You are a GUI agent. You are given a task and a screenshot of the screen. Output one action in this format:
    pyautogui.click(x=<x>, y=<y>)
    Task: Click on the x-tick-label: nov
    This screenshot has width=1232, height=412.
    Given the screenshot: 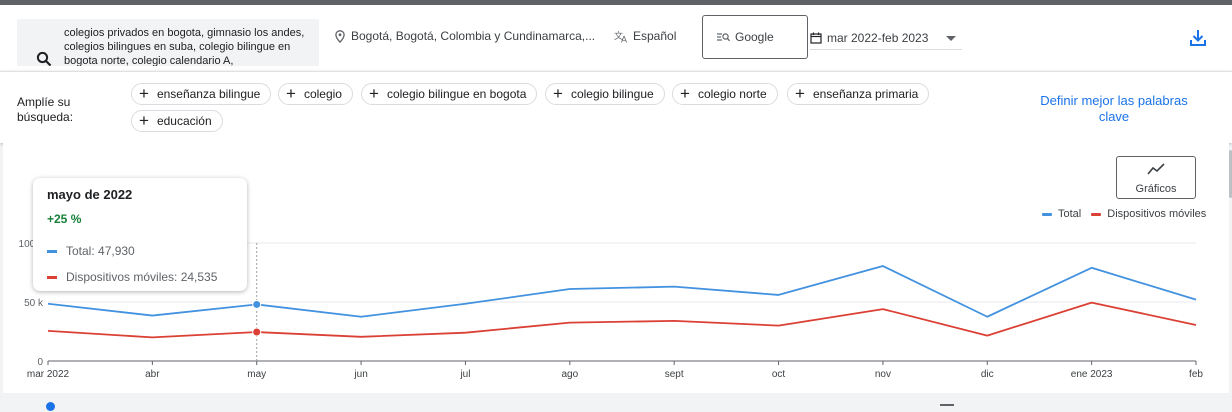 What is the action you would take?
    pyautogui.click(x=883, y=374)
    